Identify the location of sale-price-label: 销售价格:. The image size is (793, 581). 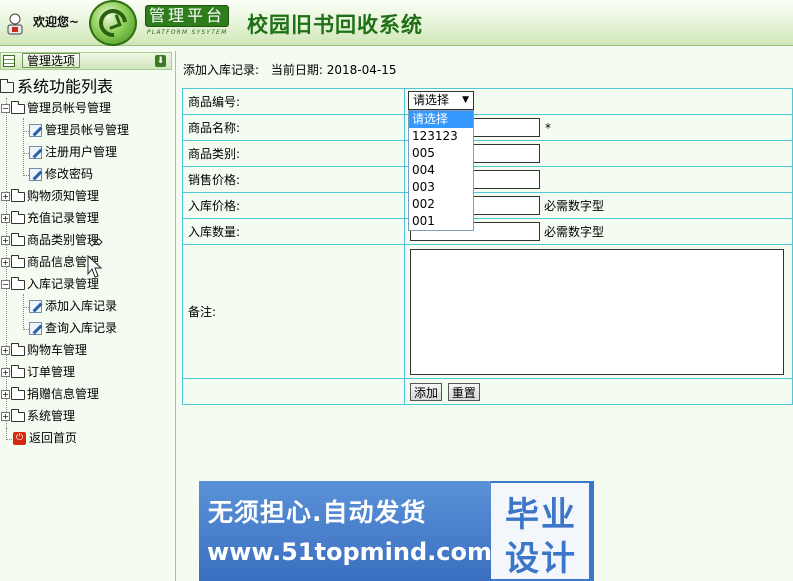
(293, 179).